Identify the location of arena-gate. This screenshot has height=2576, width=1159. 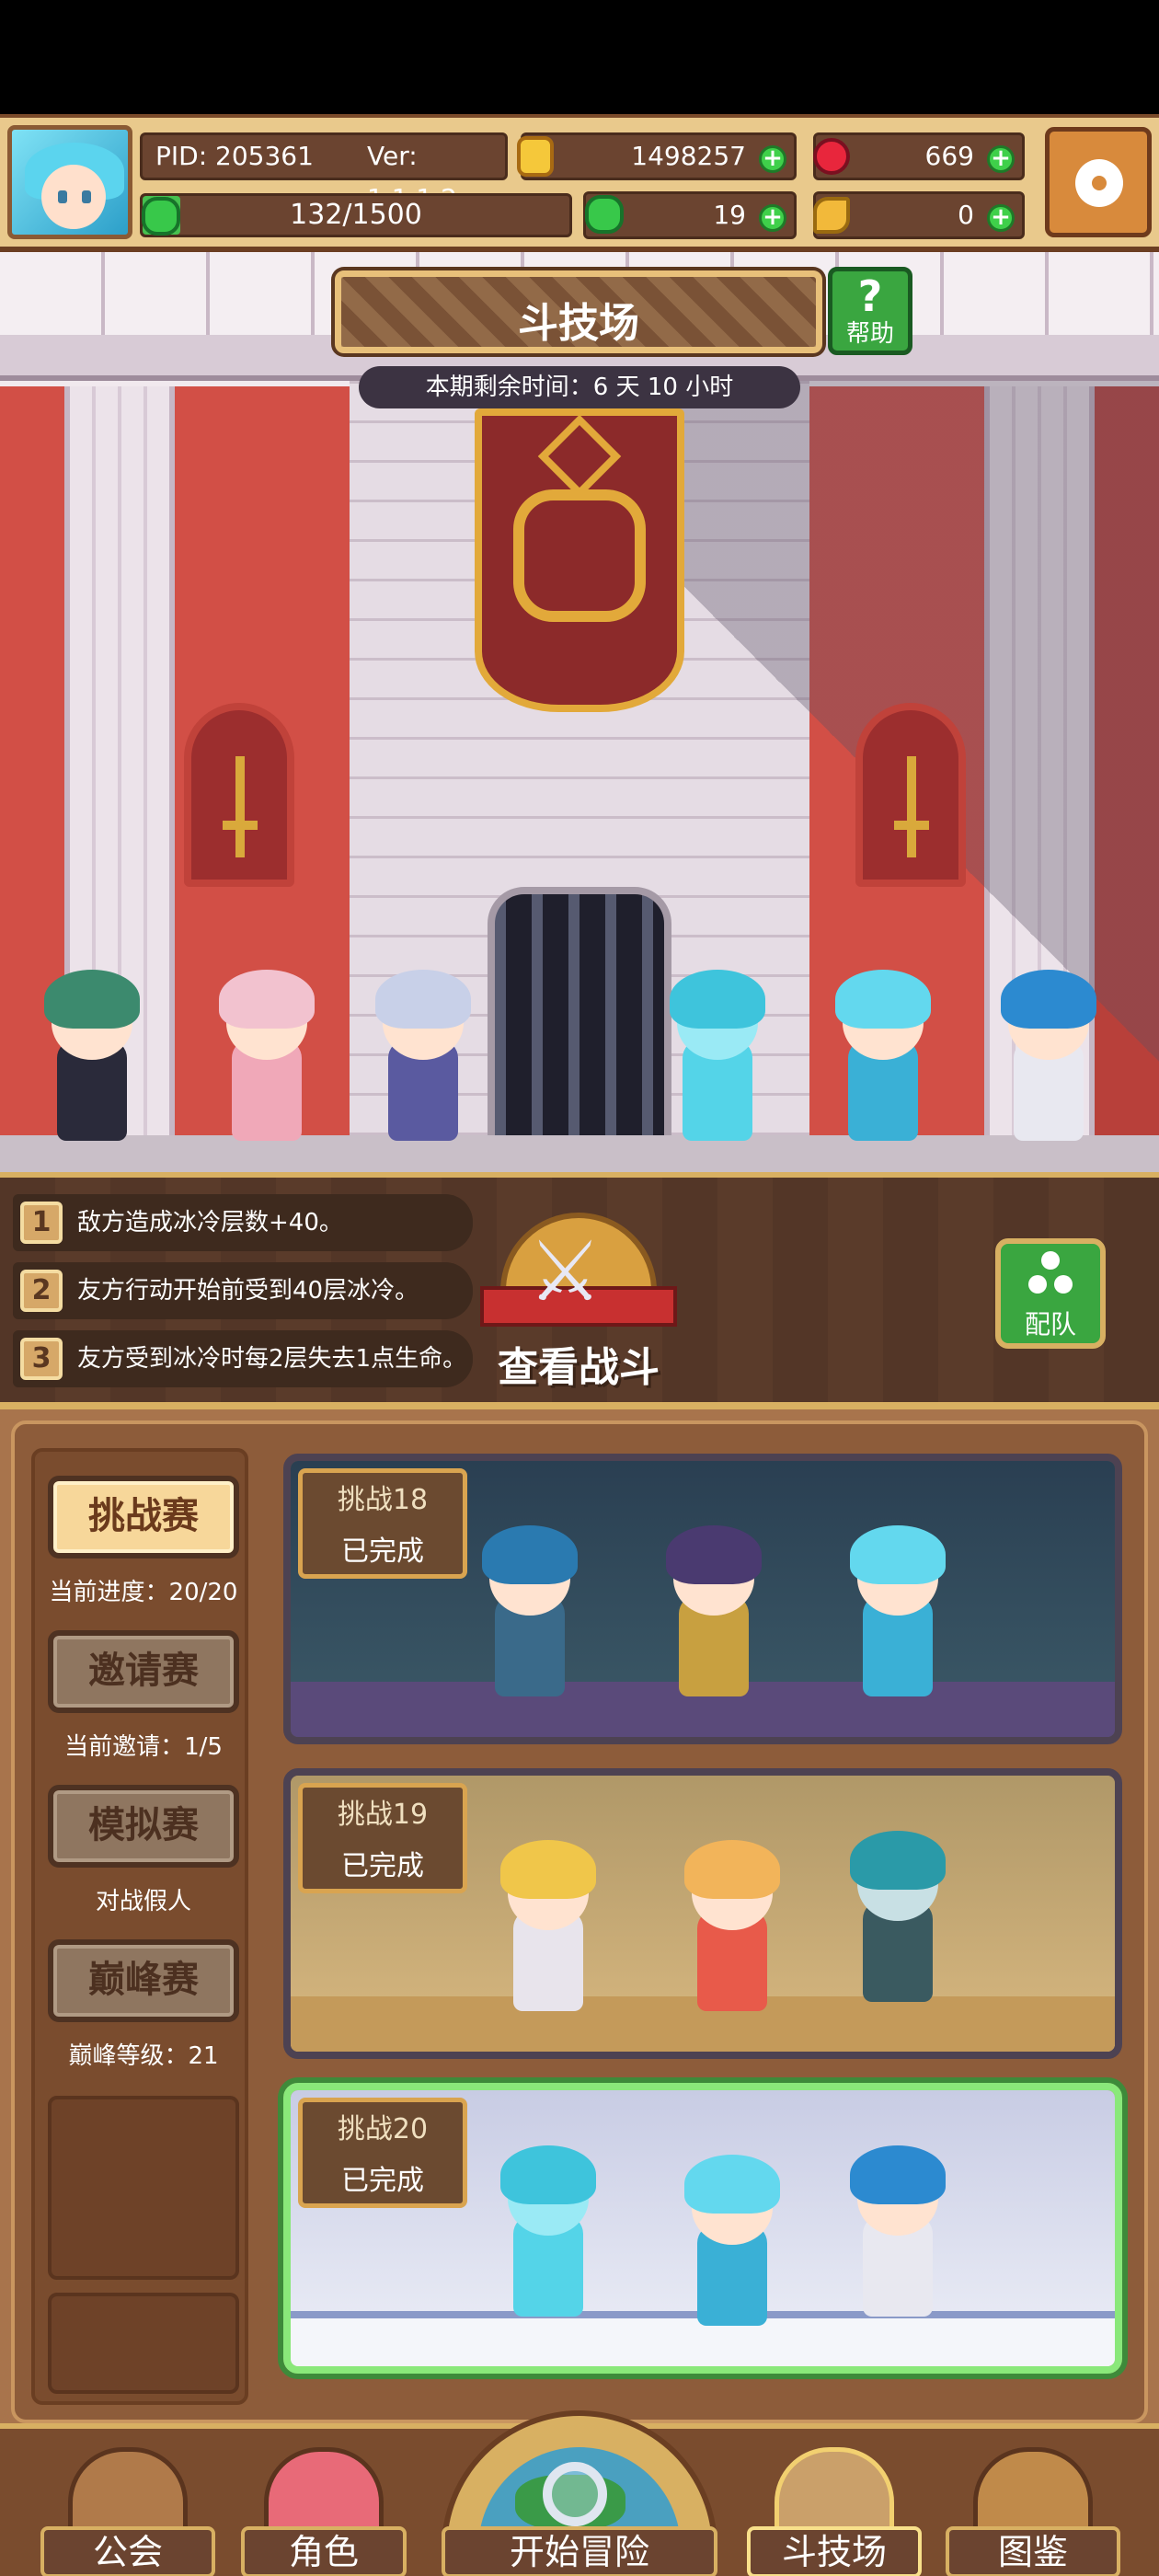
(579, 1029).